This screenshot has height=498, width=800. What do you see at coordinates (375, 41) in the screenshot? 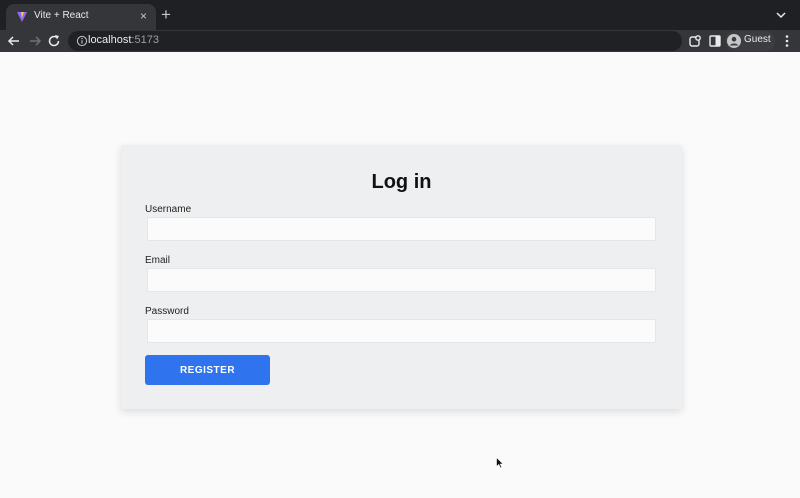
I see `address-bar: localhost:5173` at bounding box center [375, 41].